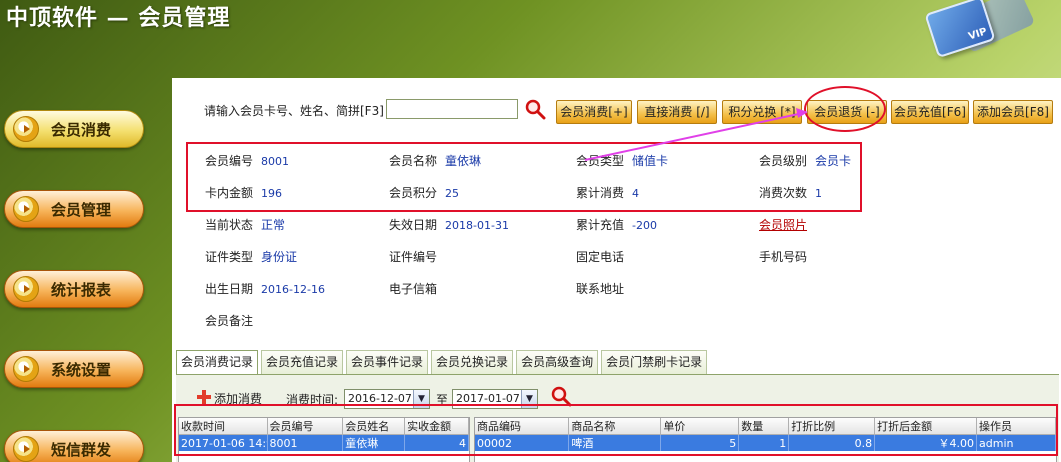  I want to click on sidebar-item-reports: 统计报表, so click(74, 289).